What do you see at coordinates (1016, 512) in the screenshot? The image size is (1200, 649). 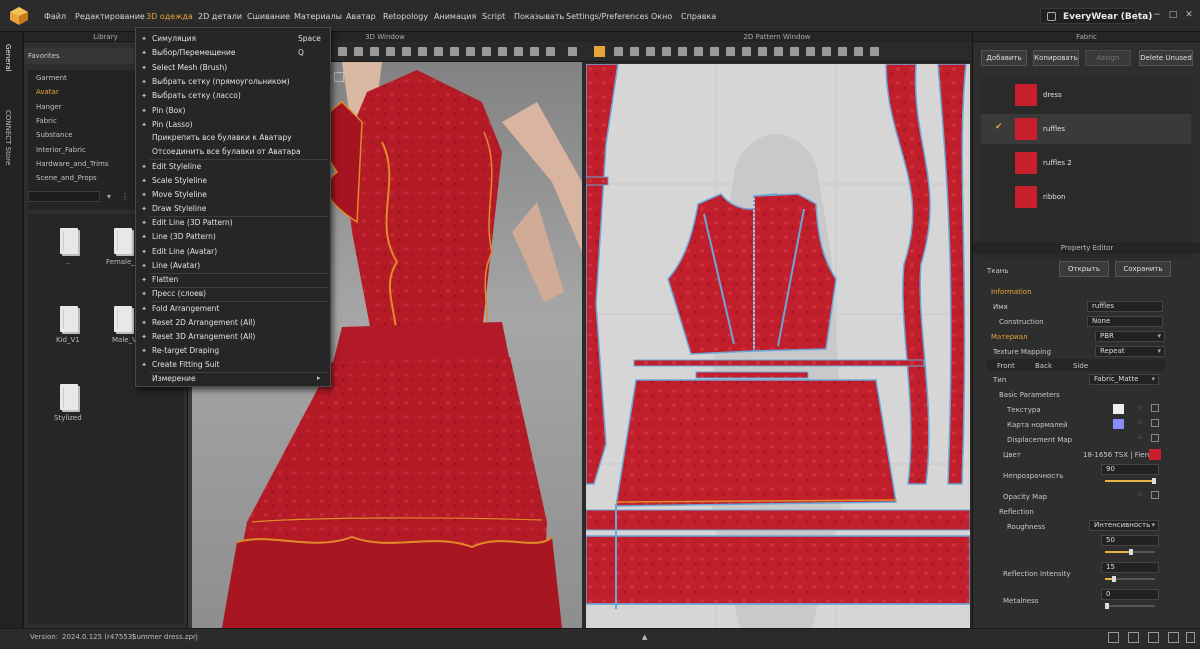 I see `reflection-header: Reflection` at bounding box center [1016, 512].